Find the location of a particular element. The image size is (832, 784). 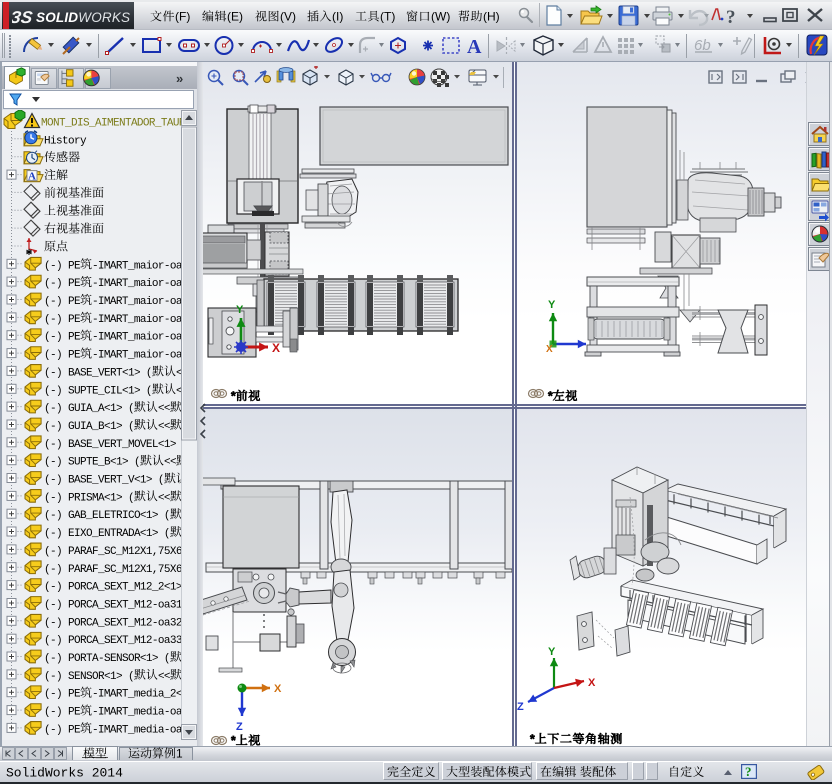

svg-text: (-) BASE_VERT_MOVEL<1> ( is located at coordinates (116, 445).